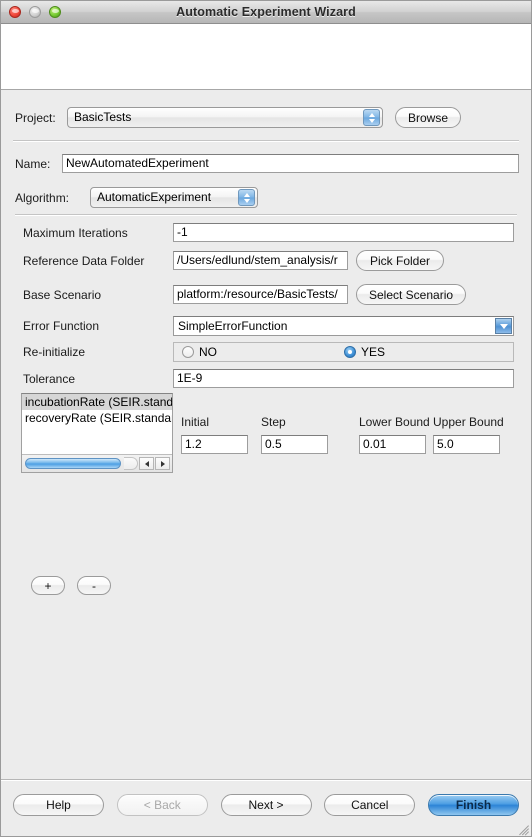 The height and width of the screenshot is (837, 532). I want to click on scroll-left-arrow-icon, so click(146, 463).